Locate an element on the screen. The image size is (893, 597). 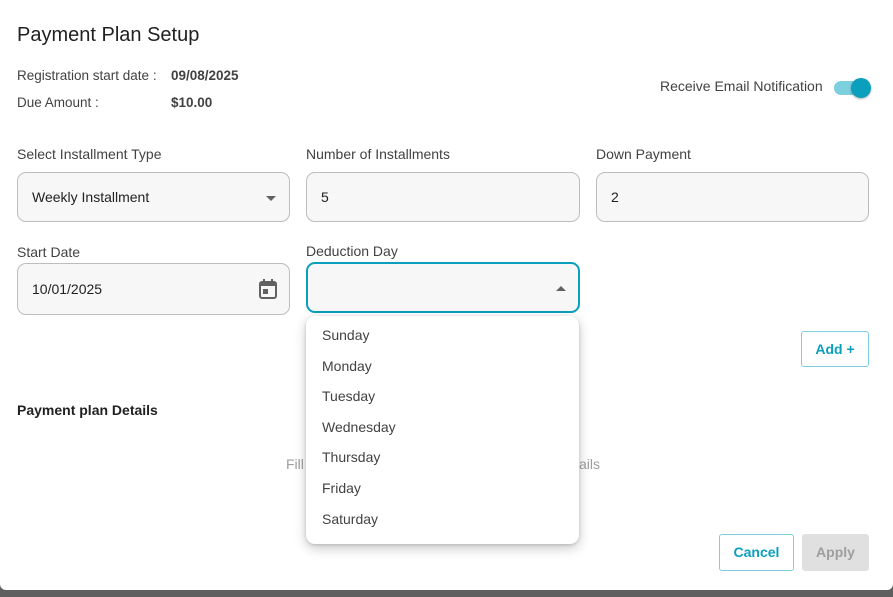
num-installments-value: 5 is located at coordinates (325, 197).